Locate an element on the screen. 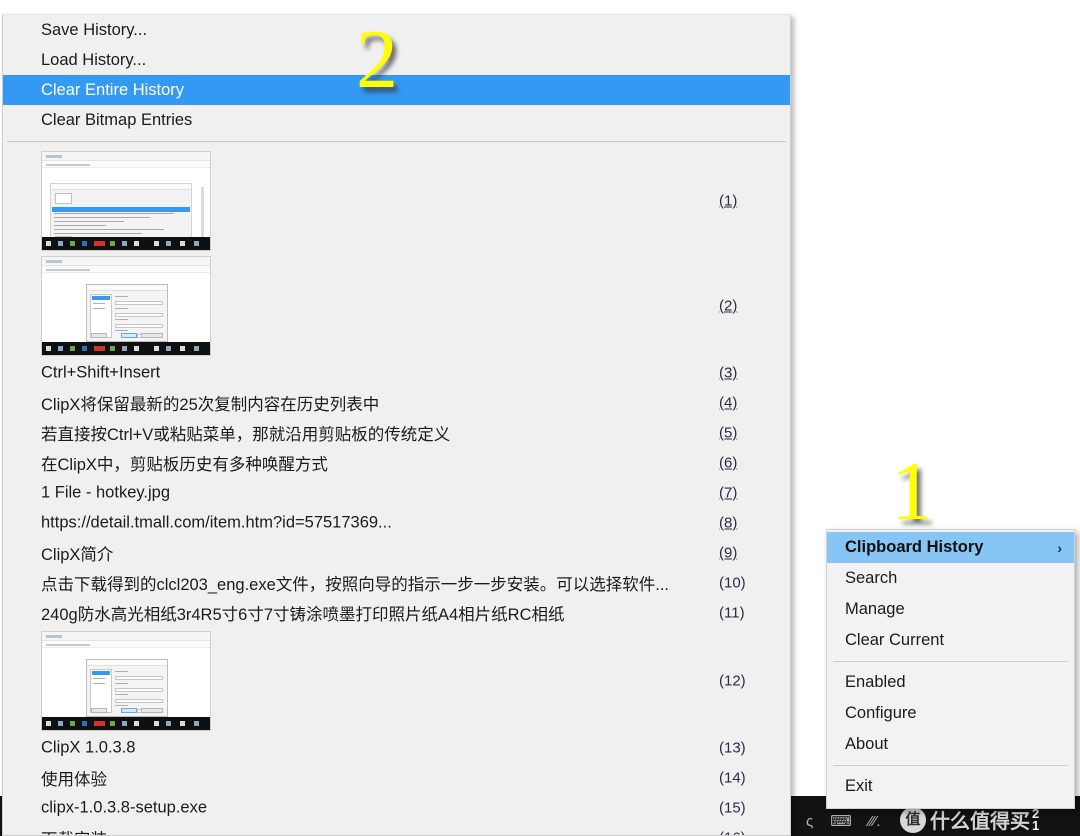 The height and width of the screenshot is (836, 1080). list-item-label: 使用体验 is located at coordinates (74, 780).